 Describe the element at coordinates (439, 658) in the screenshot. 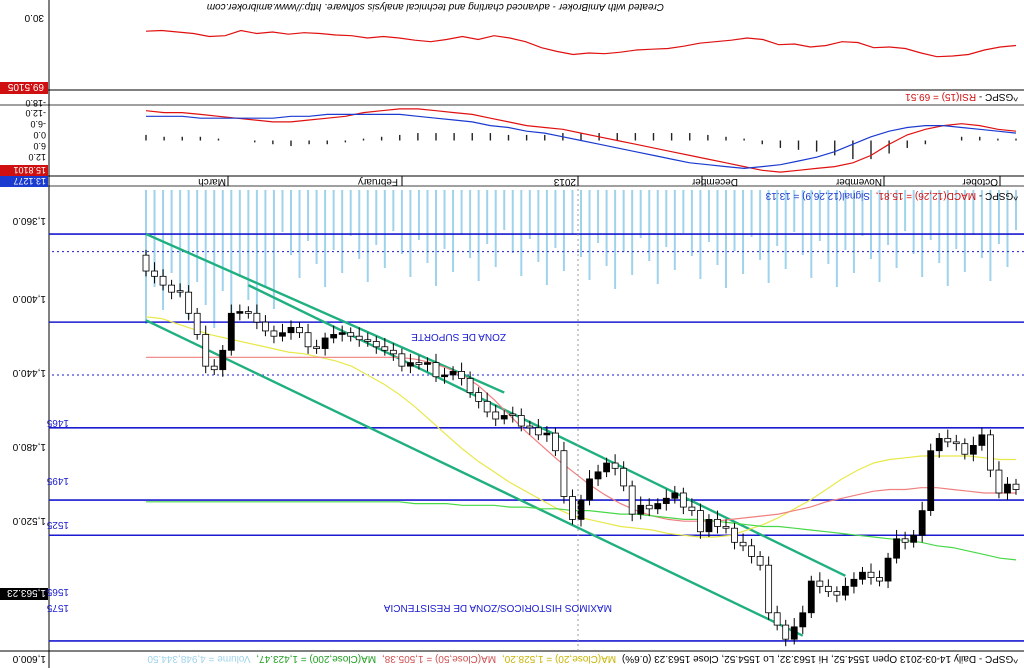

I see `ma50-legend: MA(Close,50) = 1,505.38,` at that location.